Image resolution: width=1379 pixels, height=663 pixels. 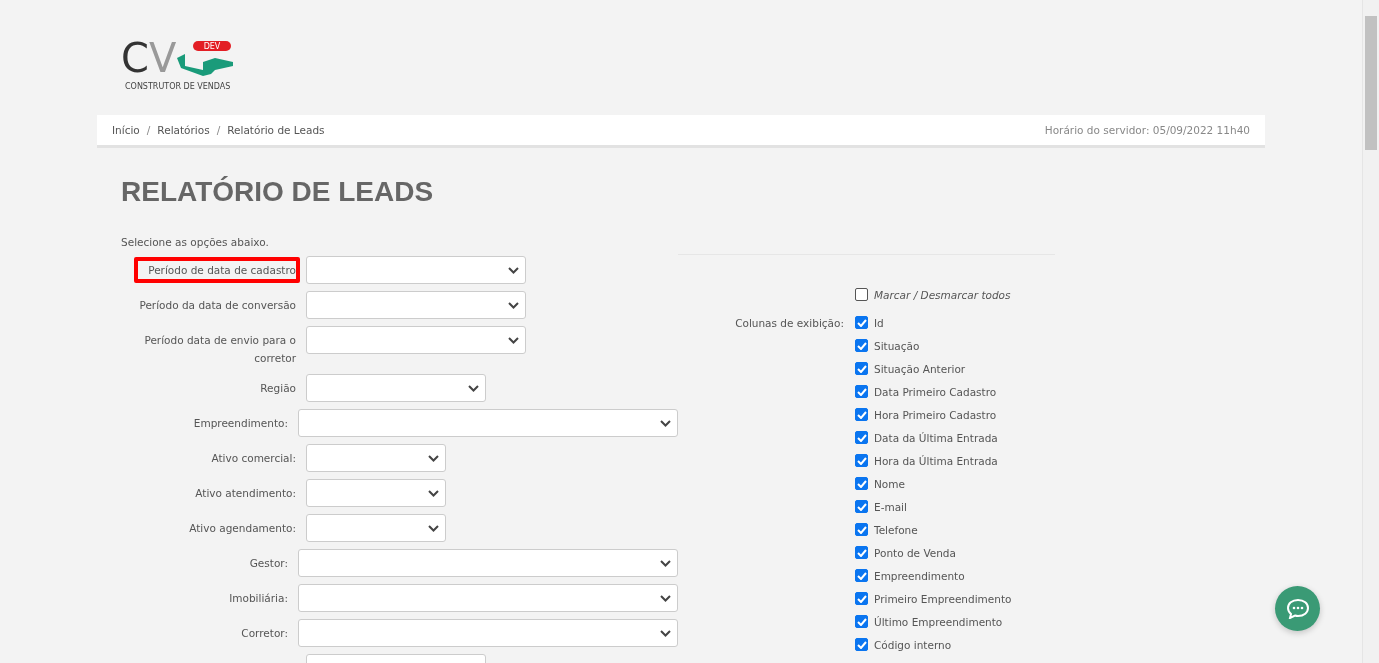 I want to click on scrollbar-thumb, so click(x=1371, y=83).